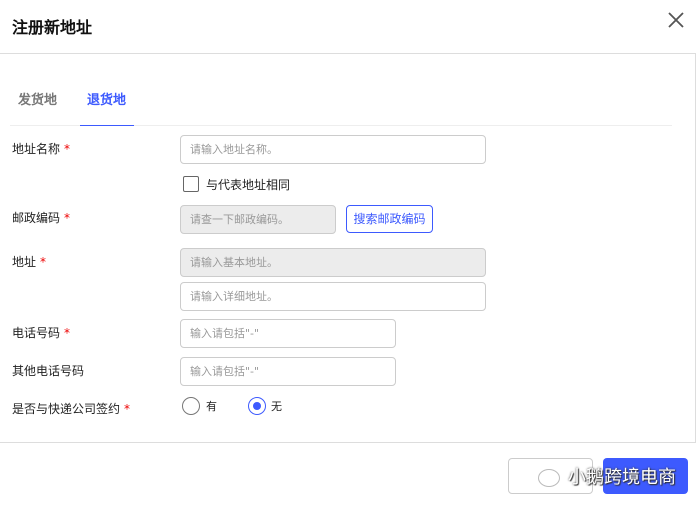 Image resolution: width=696 pixels, height=507 pixels. What do you see at coordinates (41, 149) in the screenshot?
I see `address-name-label: 地址名称 *` at bounding box center [41, 149].